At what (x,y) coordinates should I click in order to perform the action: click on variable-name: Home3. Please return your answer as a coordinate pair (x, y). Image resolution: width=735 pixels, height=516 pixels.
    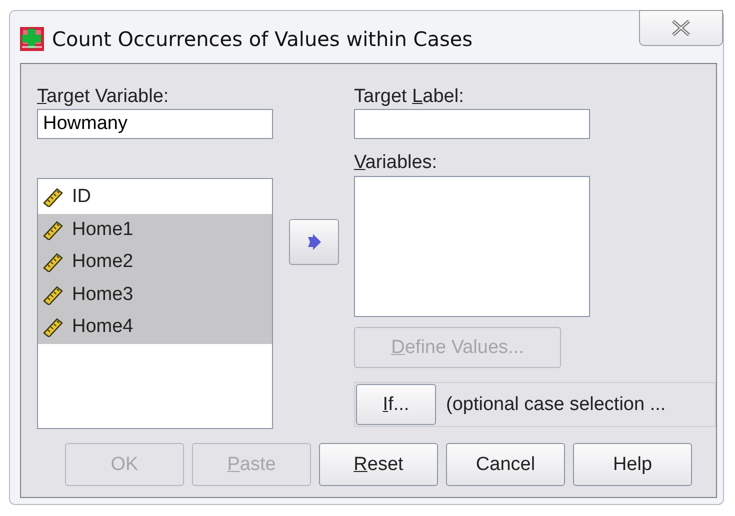
    Looking at the image, I should click on (103, 295).